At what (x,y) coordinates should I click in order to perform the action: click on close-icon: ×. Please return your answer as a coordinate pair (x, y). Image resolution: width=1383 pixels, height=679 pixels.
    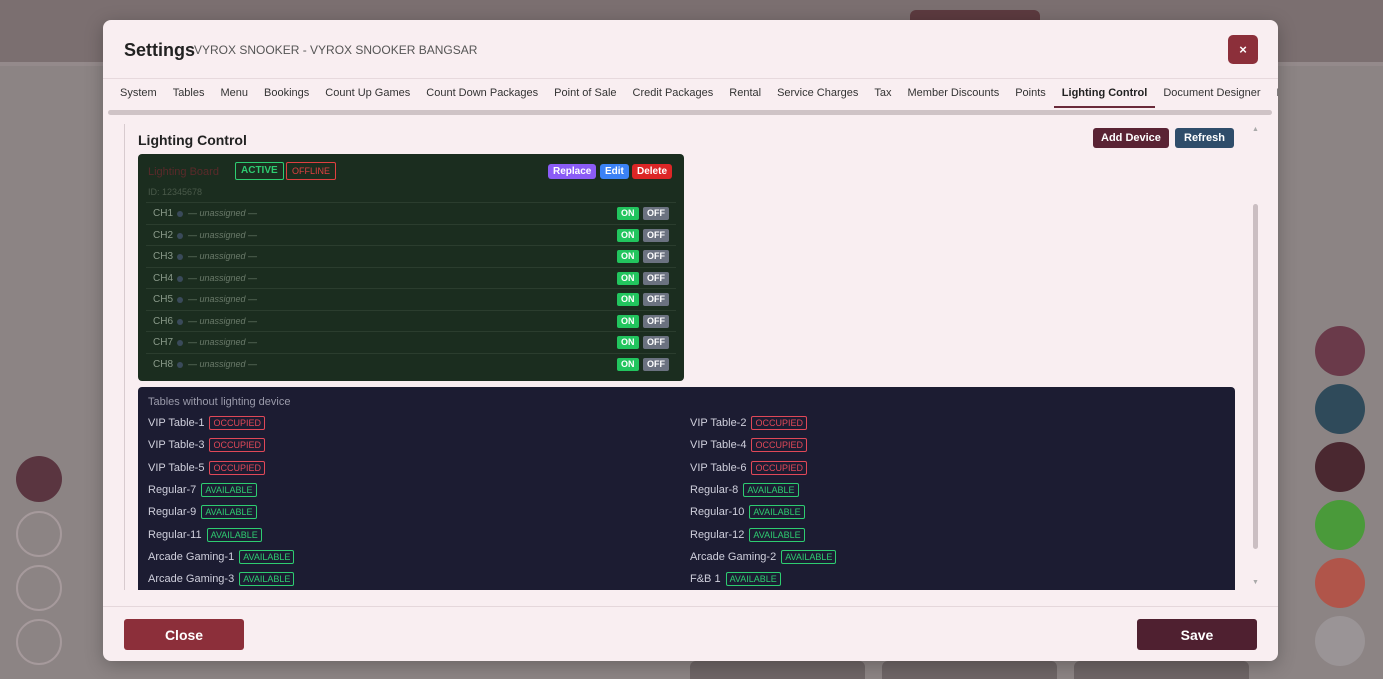
    Looking at the image, I should click on (1243, 49).